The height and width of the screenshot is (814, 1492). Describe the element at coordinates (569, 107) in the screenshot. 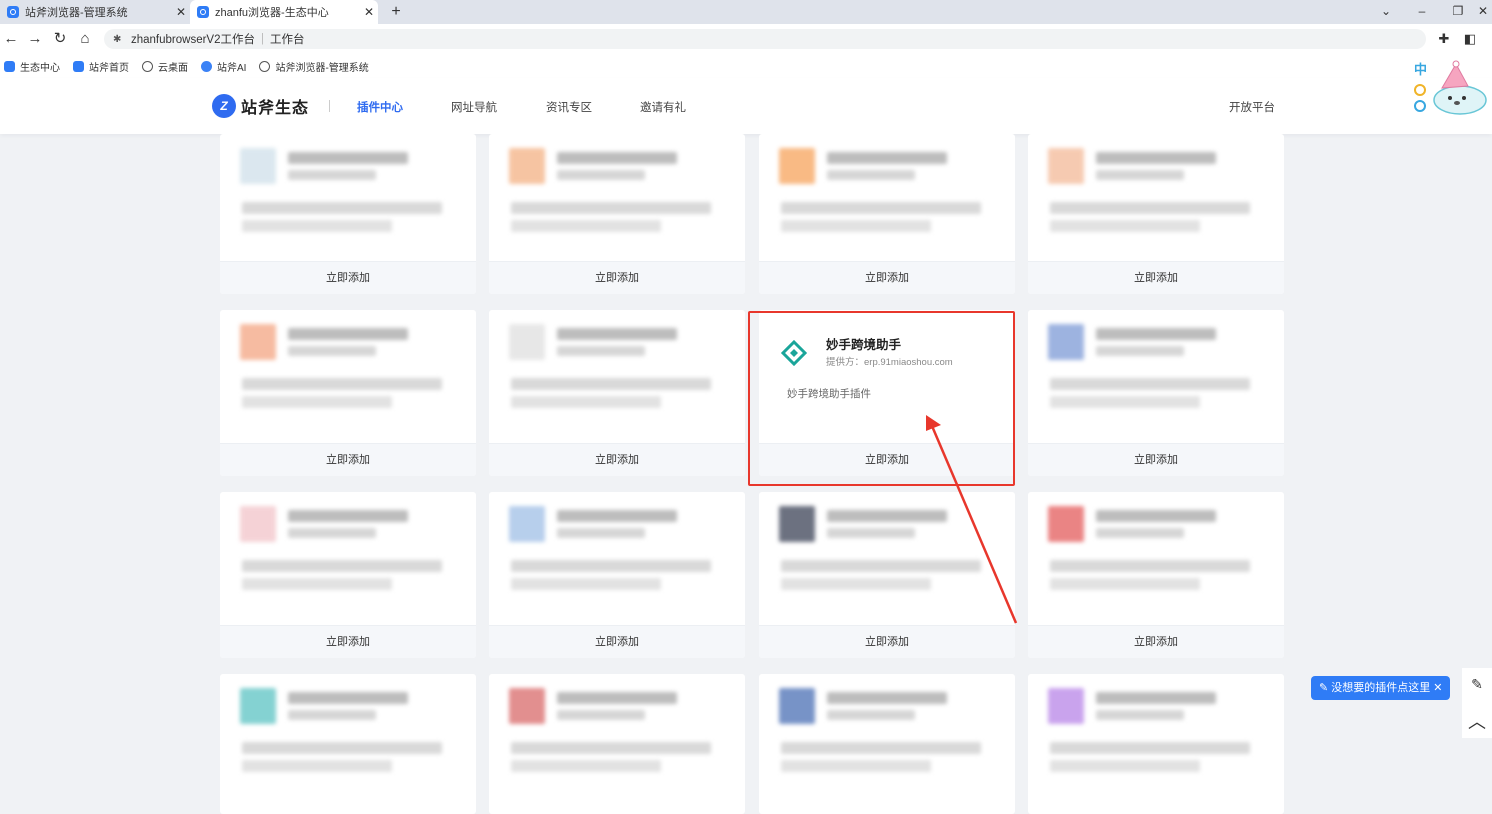

I see `nav-news: 资讯专区` at that location.